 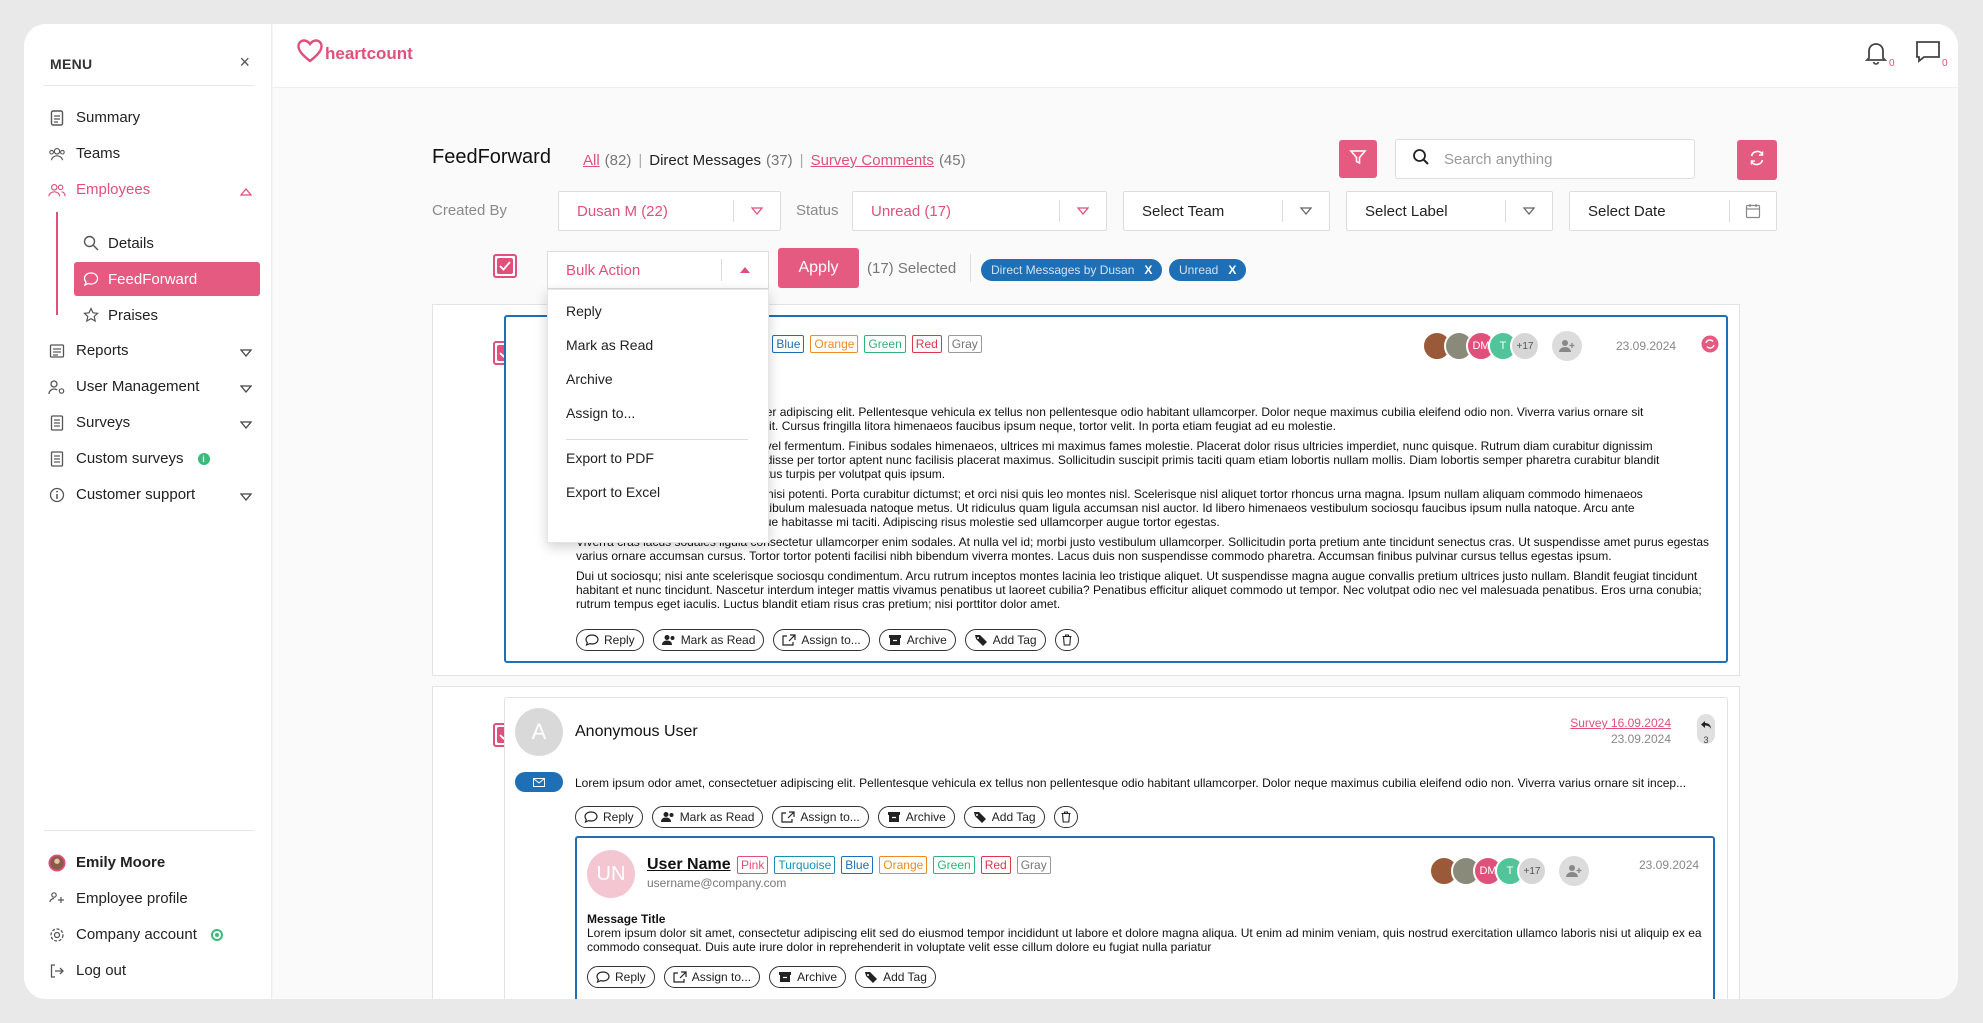 I want to click on sidebar-item-praises: Praises, so click(x=167, y=315).